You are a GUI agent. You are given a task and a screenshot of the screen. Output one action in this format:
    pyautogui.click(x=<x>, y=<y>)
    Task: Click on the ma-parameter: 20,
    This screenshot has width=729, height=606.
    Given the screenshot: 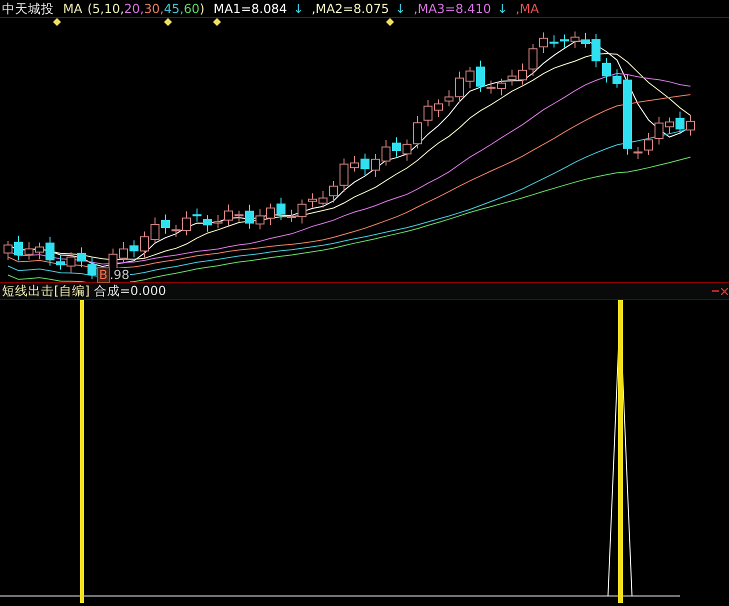 What is the action you would take?
    pyautogui.click(x=134, y=8)
    